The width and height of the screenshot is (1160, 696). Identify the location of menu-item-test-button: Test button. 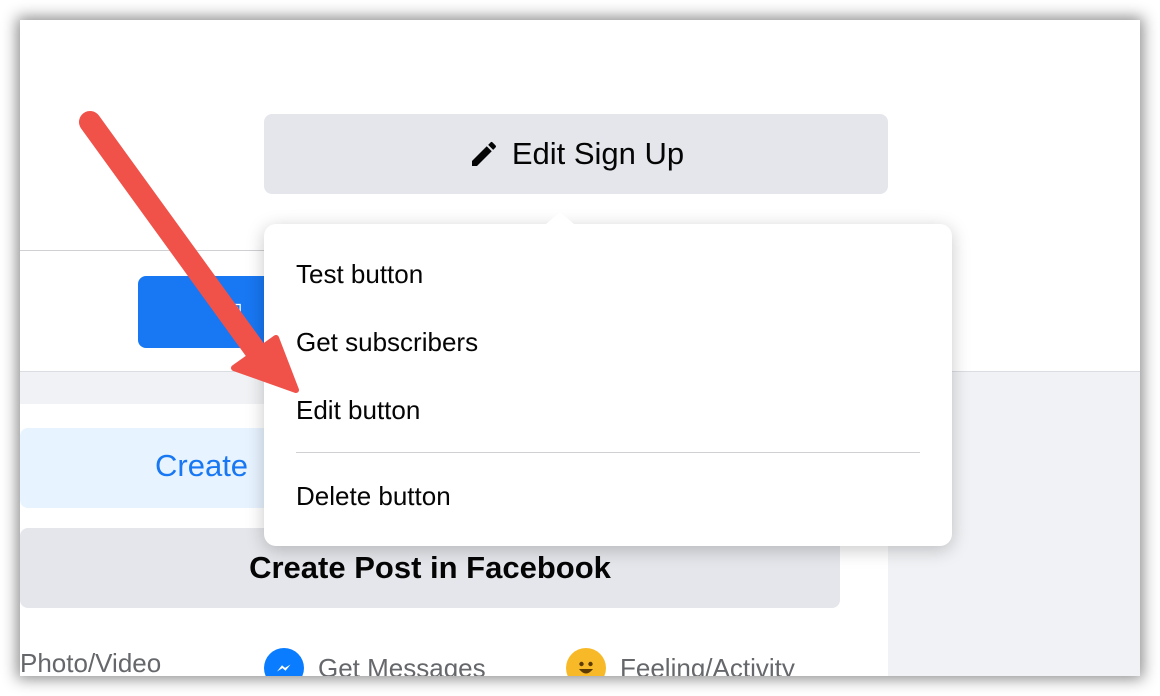
(359, 274).